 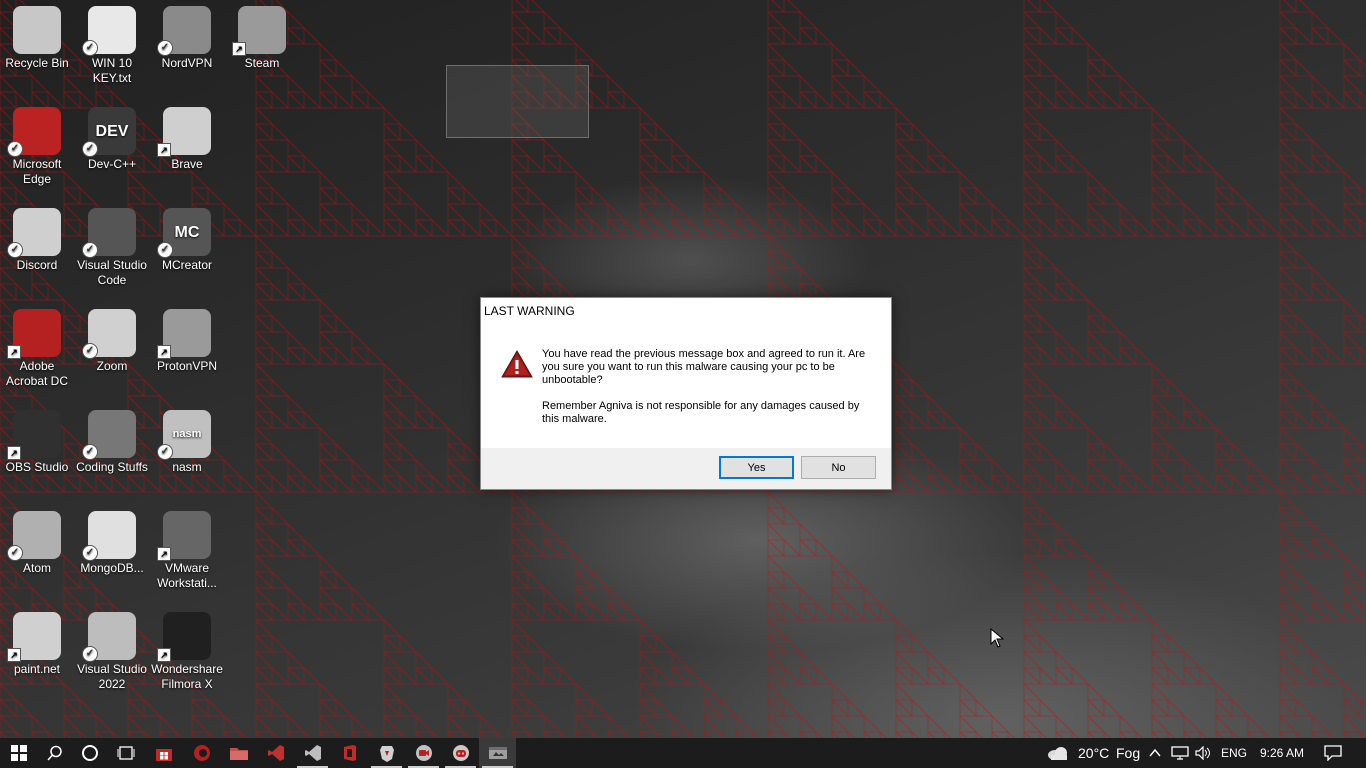 I want to click on desktop-icon-label: Discord, so click(x=37, y=265).